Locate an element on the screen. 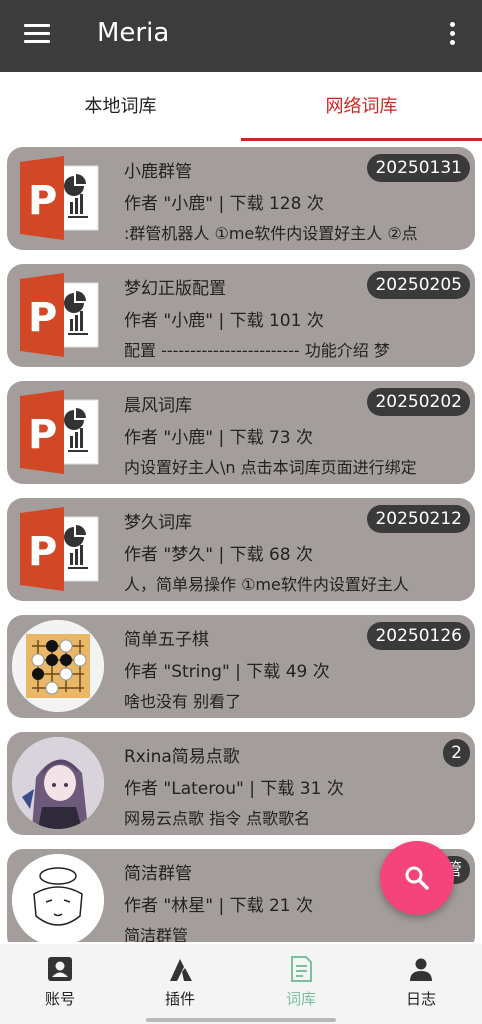 The width and height of the screenshot is (482, 1024). document-icon is located at coordinates (301, 969).